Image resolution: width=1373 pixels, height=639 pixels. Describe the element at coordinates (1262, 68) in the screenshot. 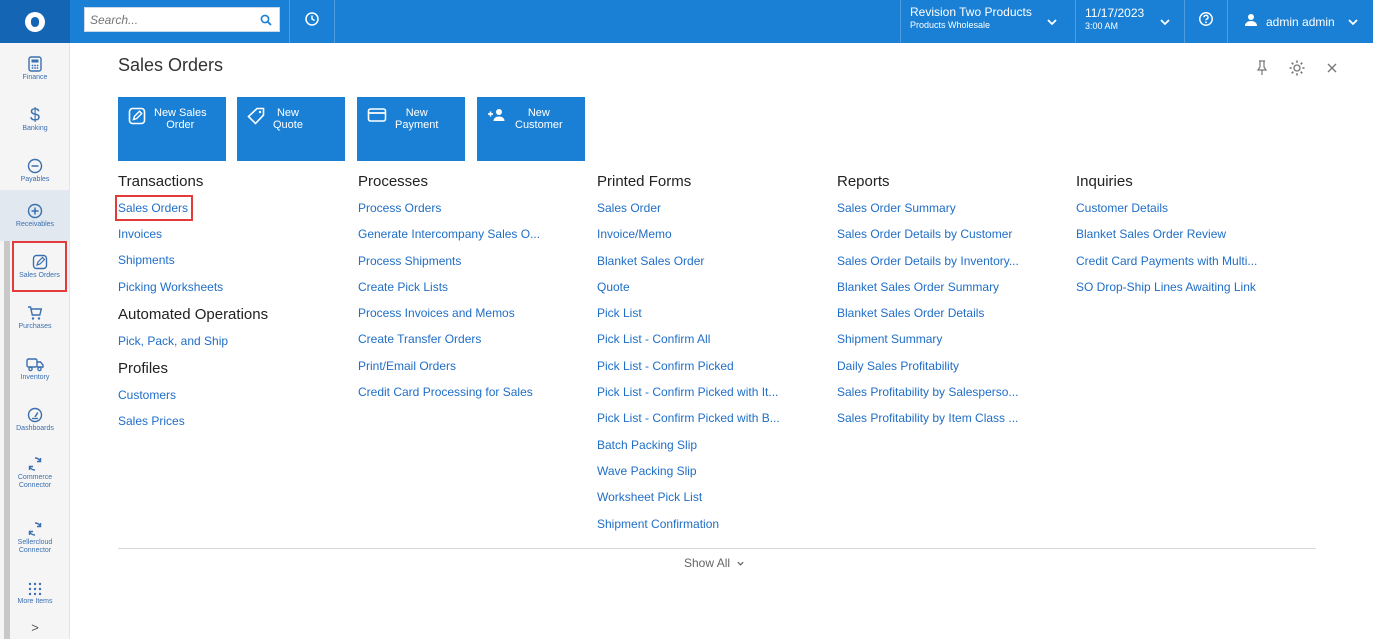

I see `pin-icon` at that location.